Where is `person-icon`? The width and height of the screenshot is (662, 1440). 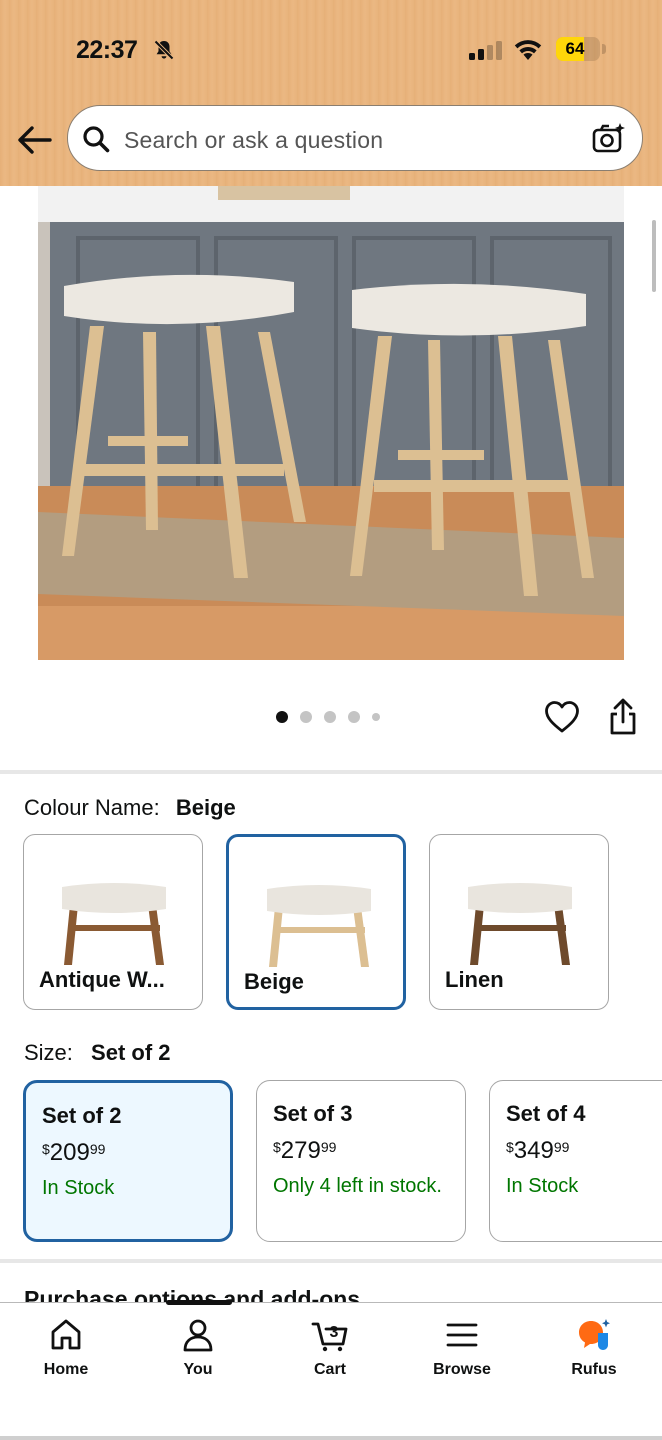
person-icon is located at coordinates (198, 1335).